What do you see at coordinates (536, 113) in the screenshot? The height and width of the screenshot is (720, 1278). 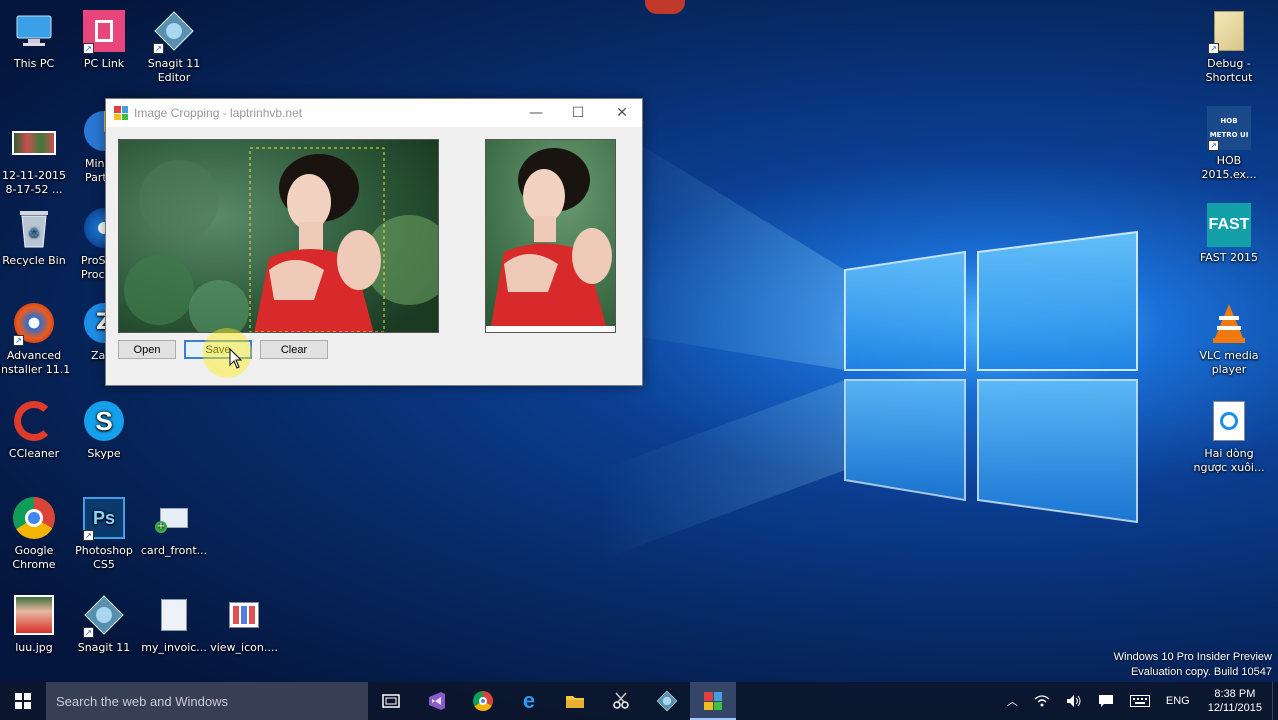 I see `minimize-button: —` at bounding box center [536, 113].